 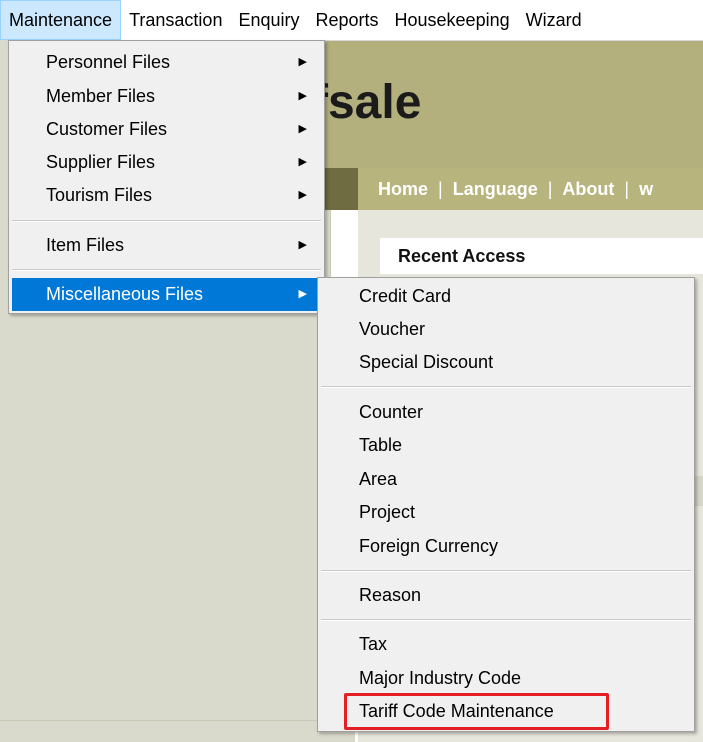 I want to click on menu-item-label: Project, so click(x=387, y=512).